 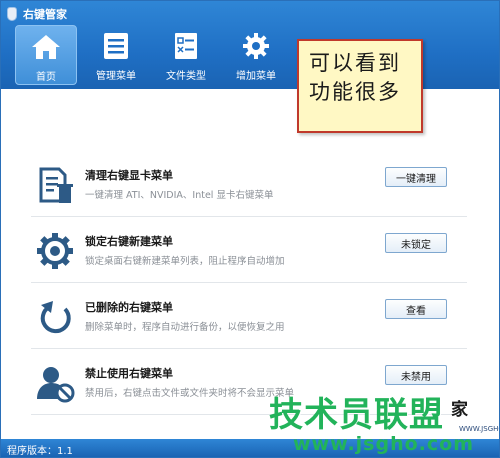 I want to click on version-text: 程序版本：1.1, so click(x=40, y=451).